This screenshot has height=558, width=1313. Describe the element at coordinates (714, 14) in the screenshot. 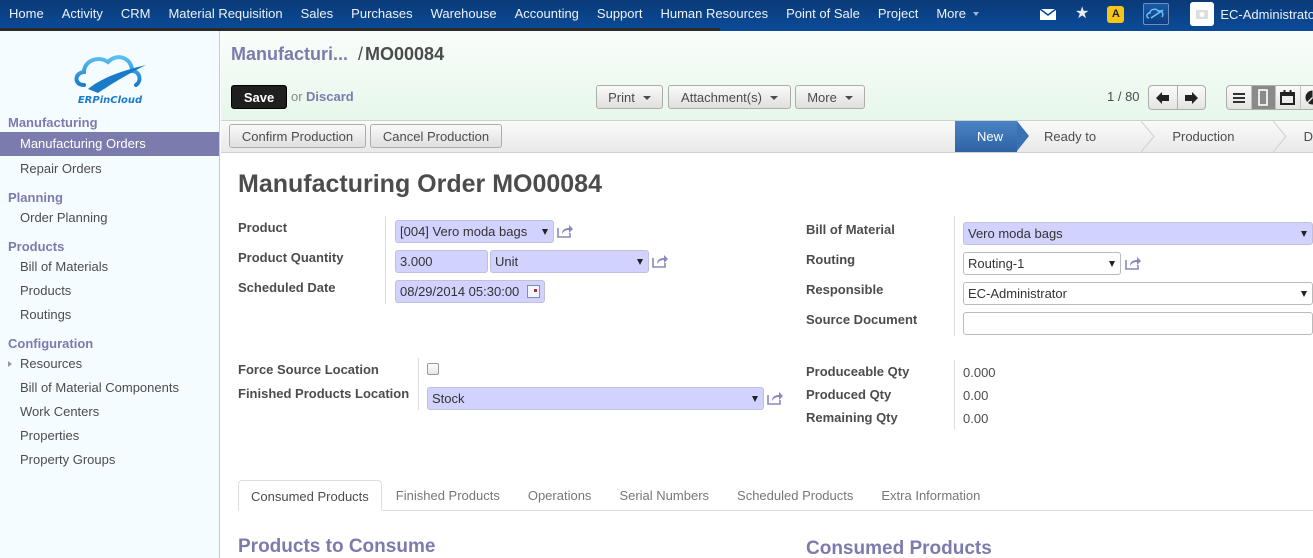

I see `menu-human-resources: Human Resources` at that location.